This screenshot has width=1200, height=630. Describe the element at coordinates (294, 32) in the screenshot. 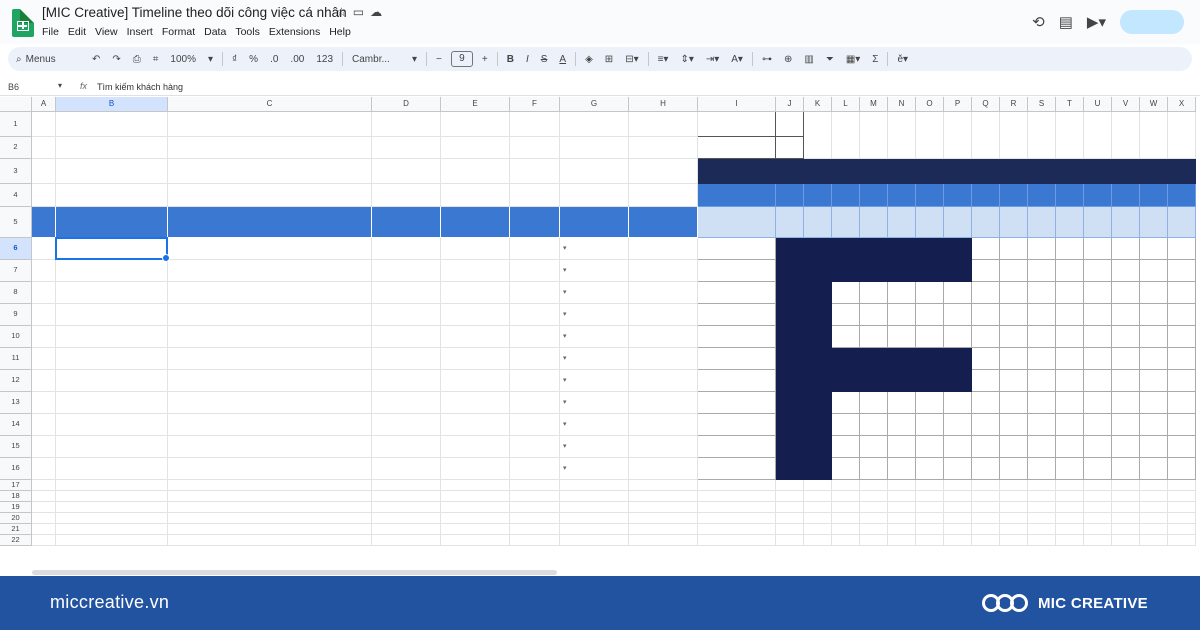

I see `menu-extensions: Extensions` at that location.